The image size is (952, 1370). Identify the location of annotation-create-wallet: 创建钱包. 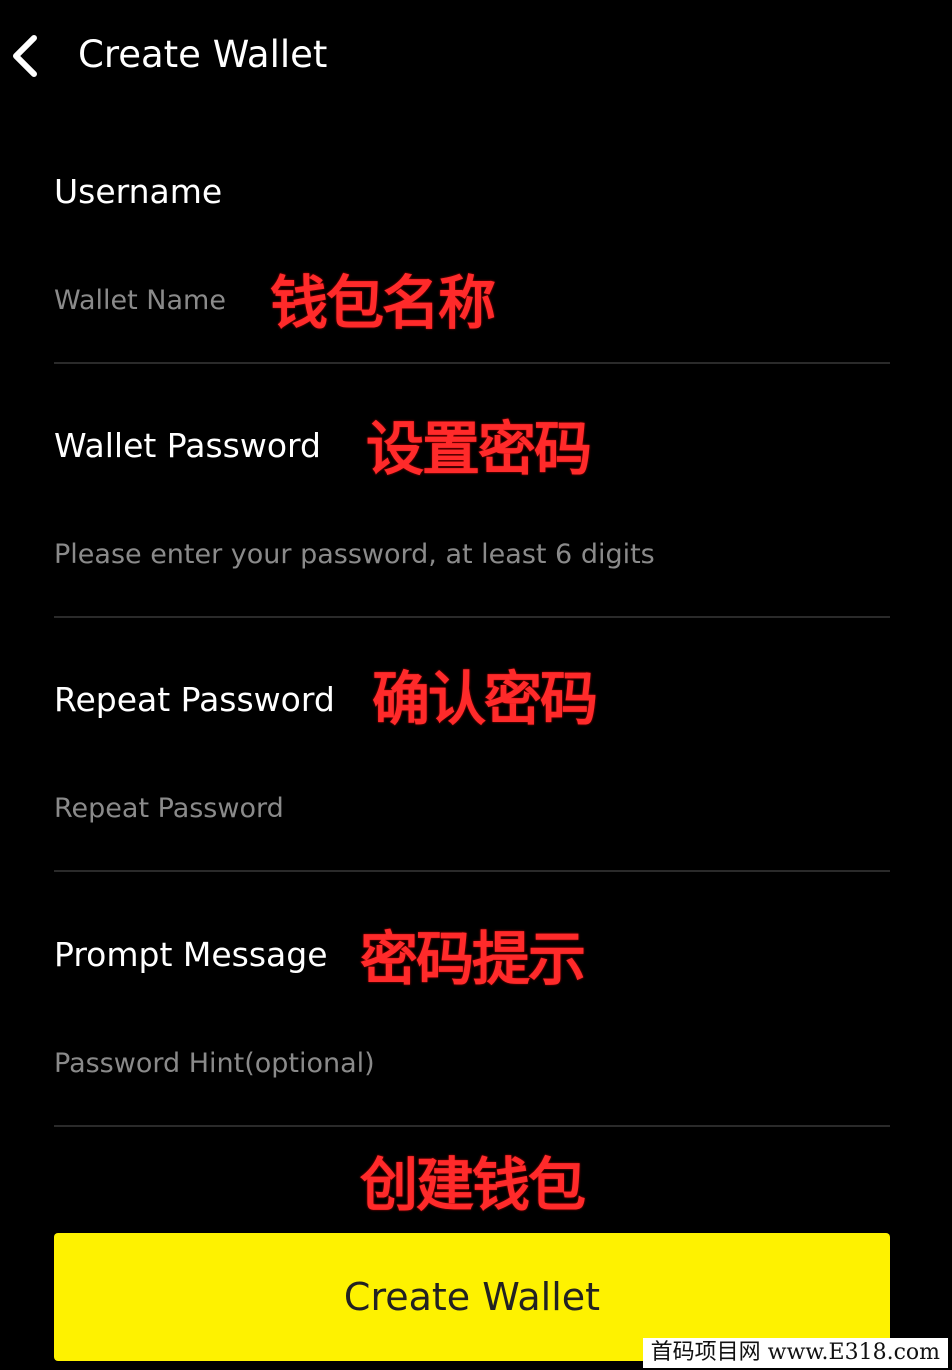
(473, 1185).